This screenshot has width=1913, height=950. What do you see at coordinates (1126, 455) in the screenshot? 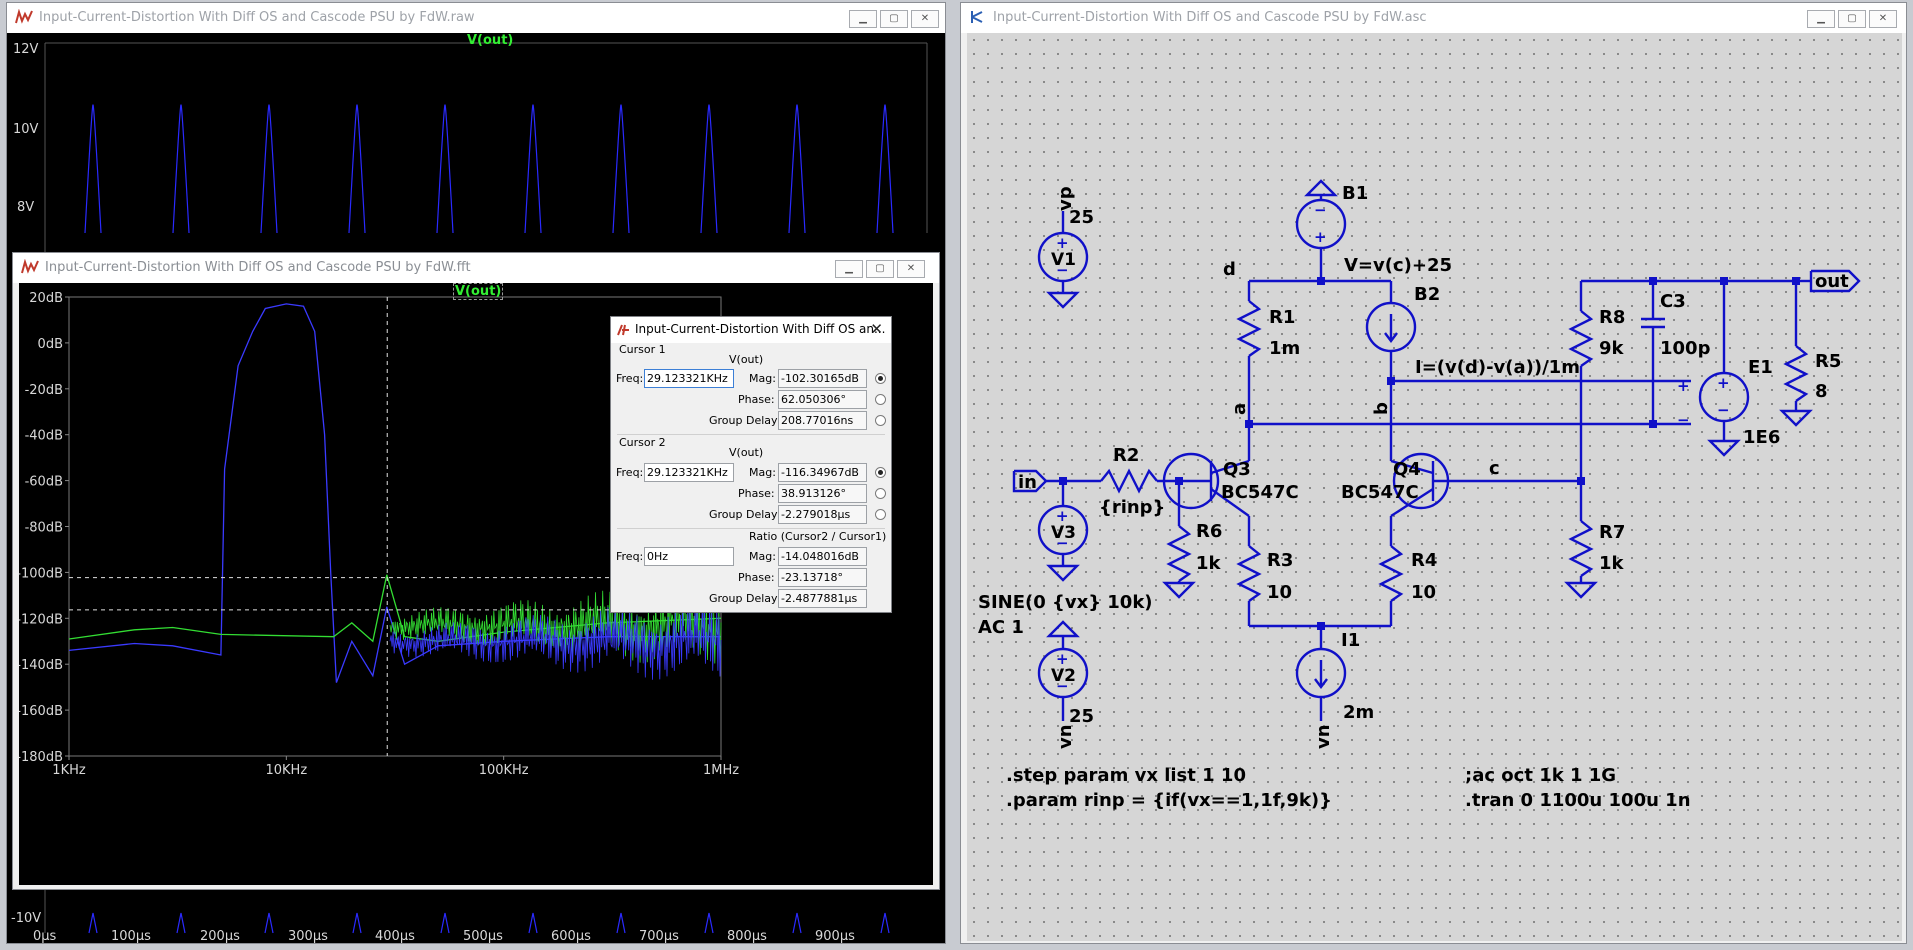
I see `label-r2: R2` at bounding box center [1126, 455].